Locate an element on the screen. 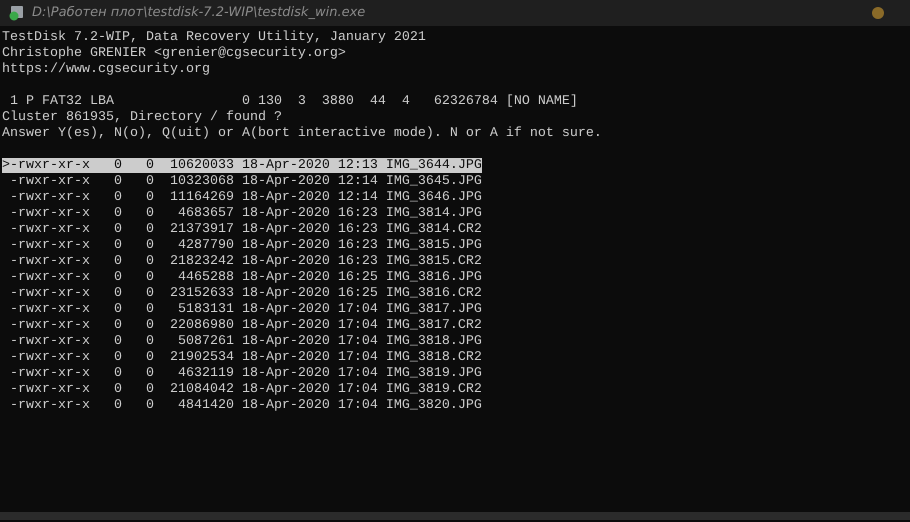  horizontal-scrollbar is located at coordinates (455, 516).